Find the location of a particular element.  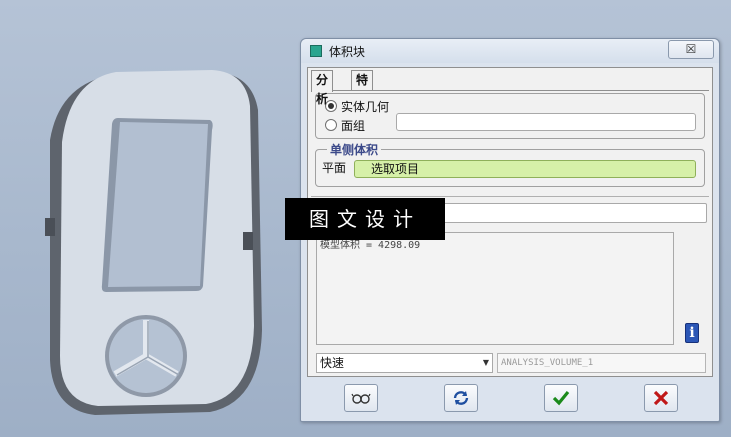

mode-select-value: 快速 is located at coordinates (332, 363).